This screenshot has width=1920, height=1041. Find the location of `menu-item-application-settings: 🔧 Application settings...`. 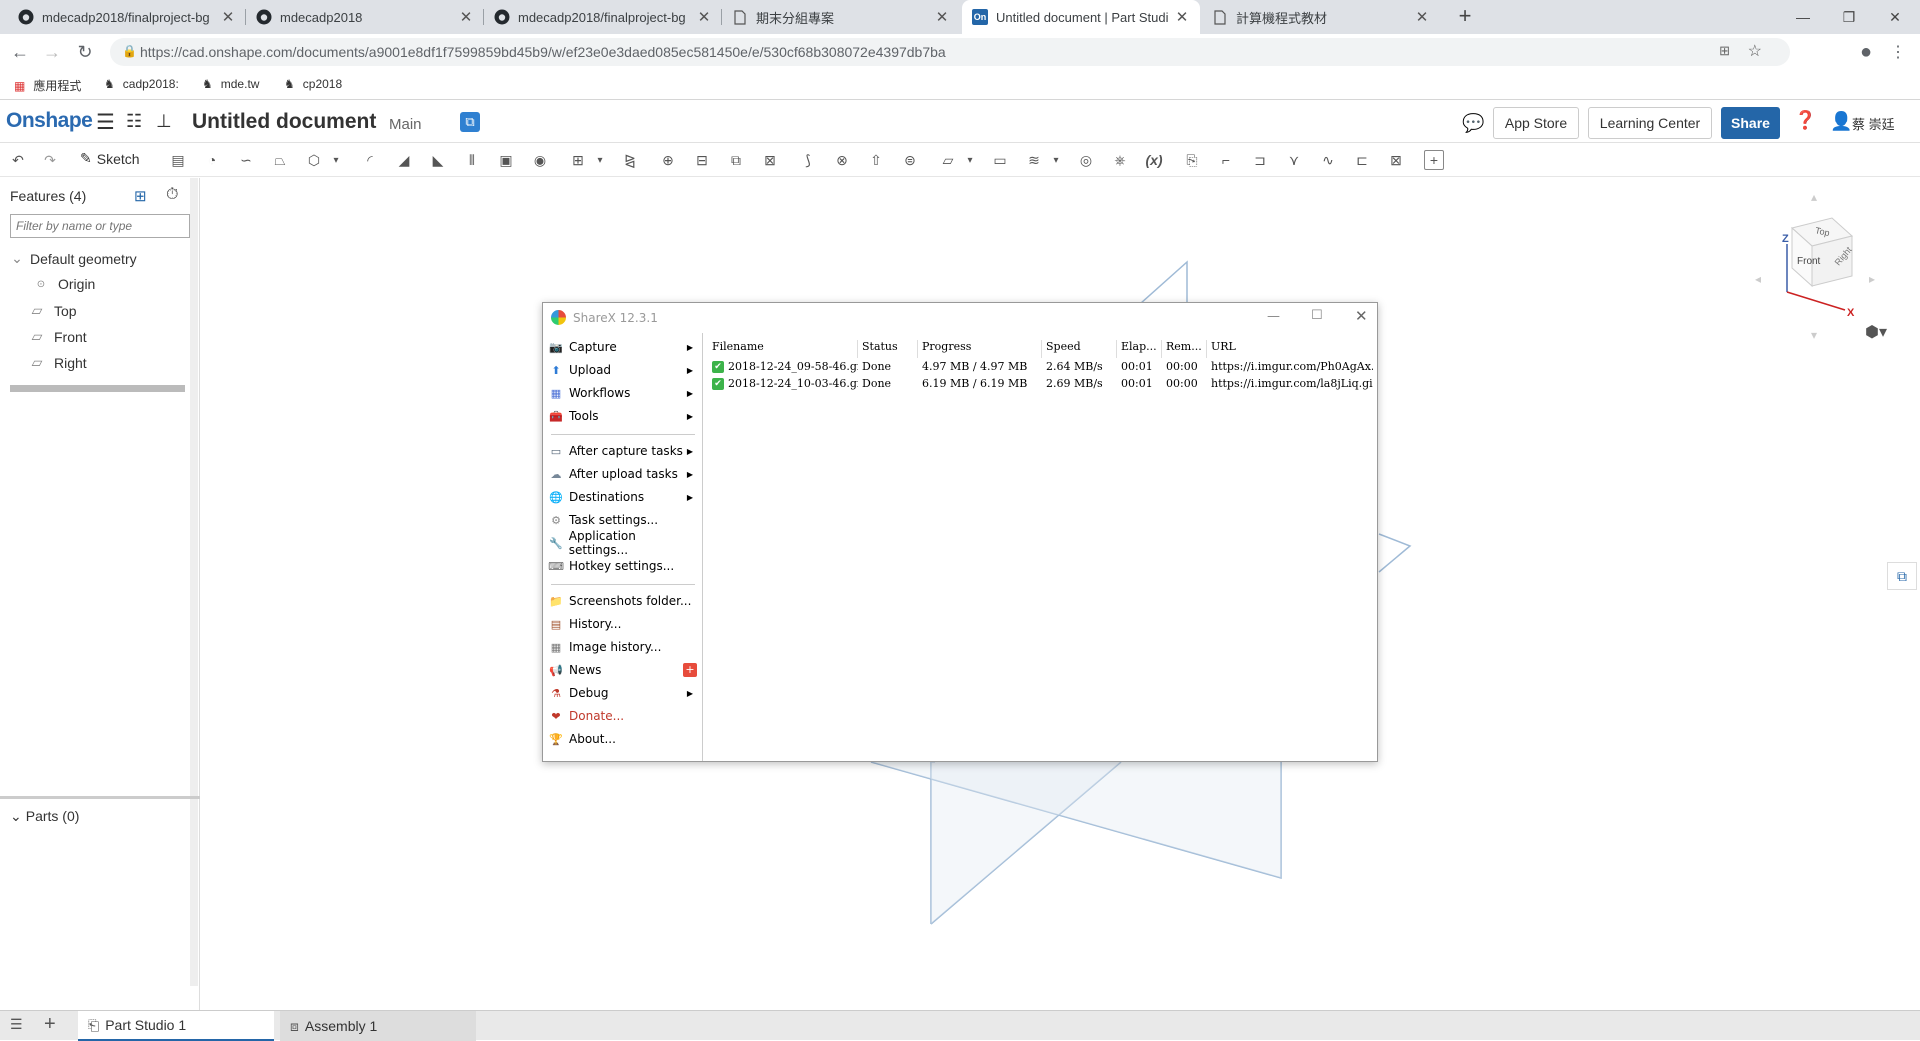

menu-item-application-settings: 🔧 Application settings... is located at coordinates (623, 543).